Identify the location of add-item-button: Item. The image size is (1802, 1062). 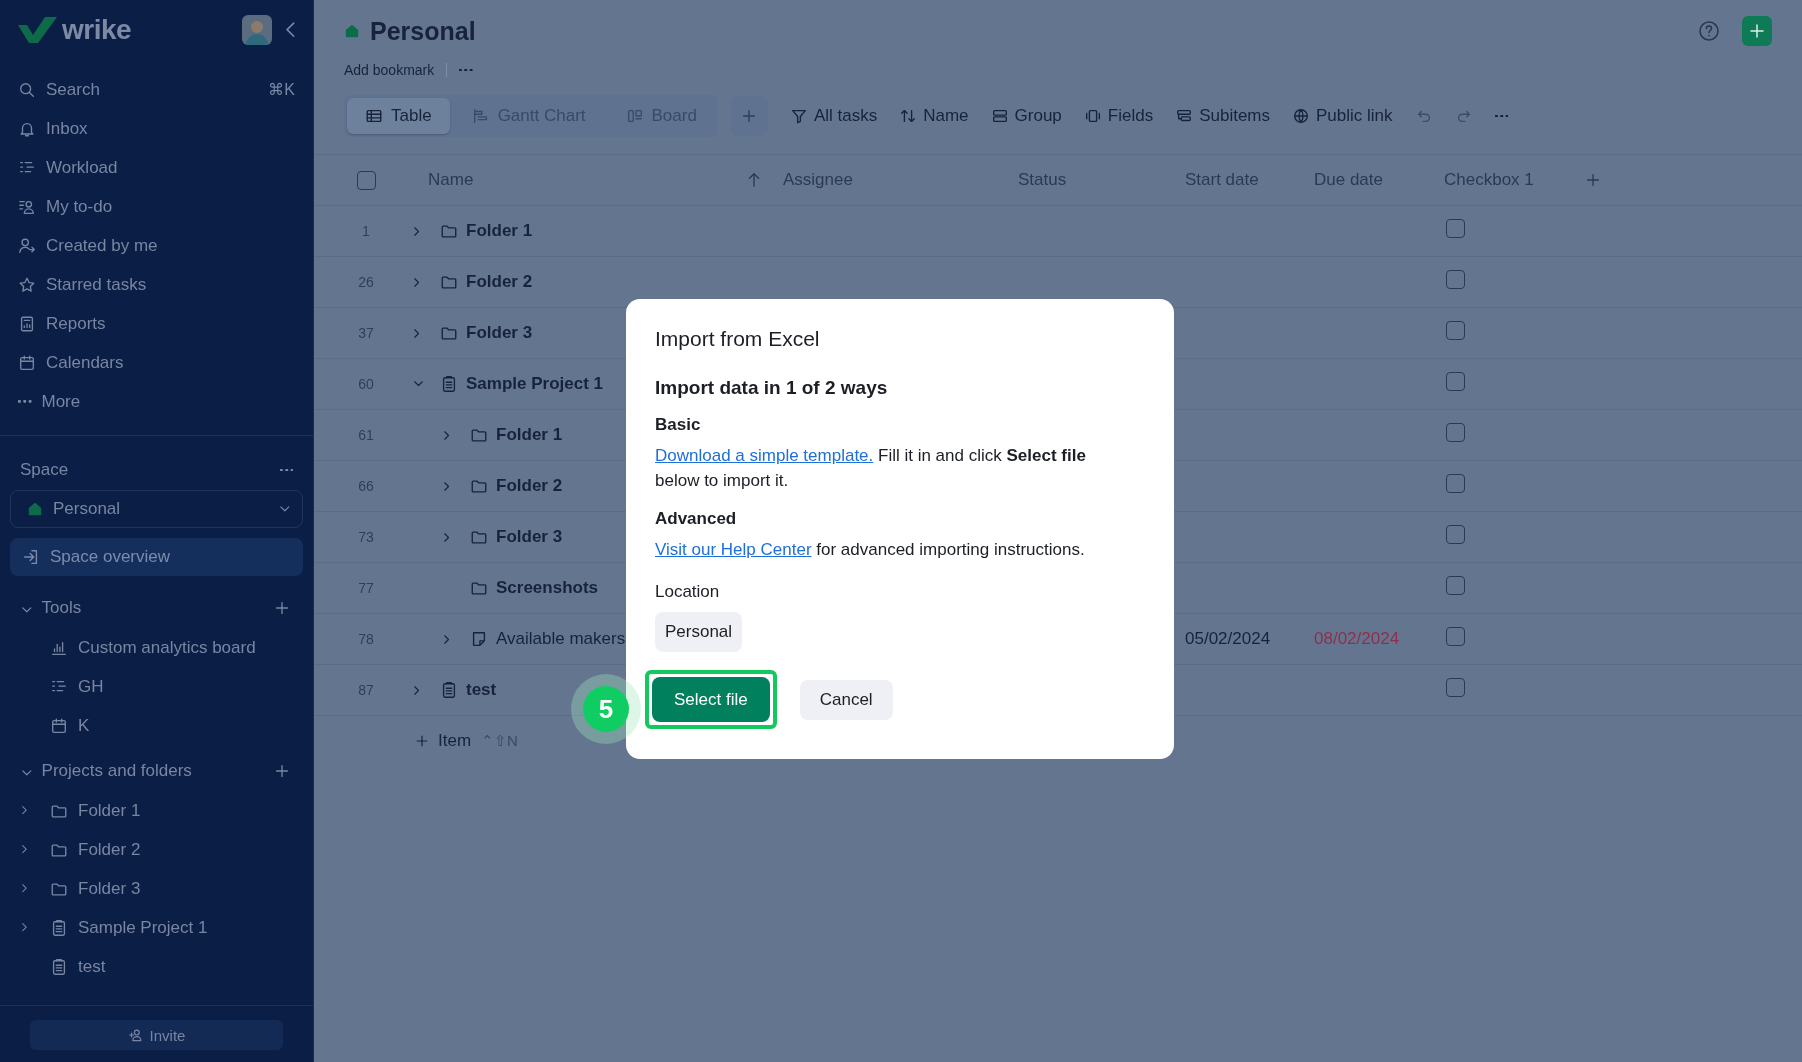
(443, 741).